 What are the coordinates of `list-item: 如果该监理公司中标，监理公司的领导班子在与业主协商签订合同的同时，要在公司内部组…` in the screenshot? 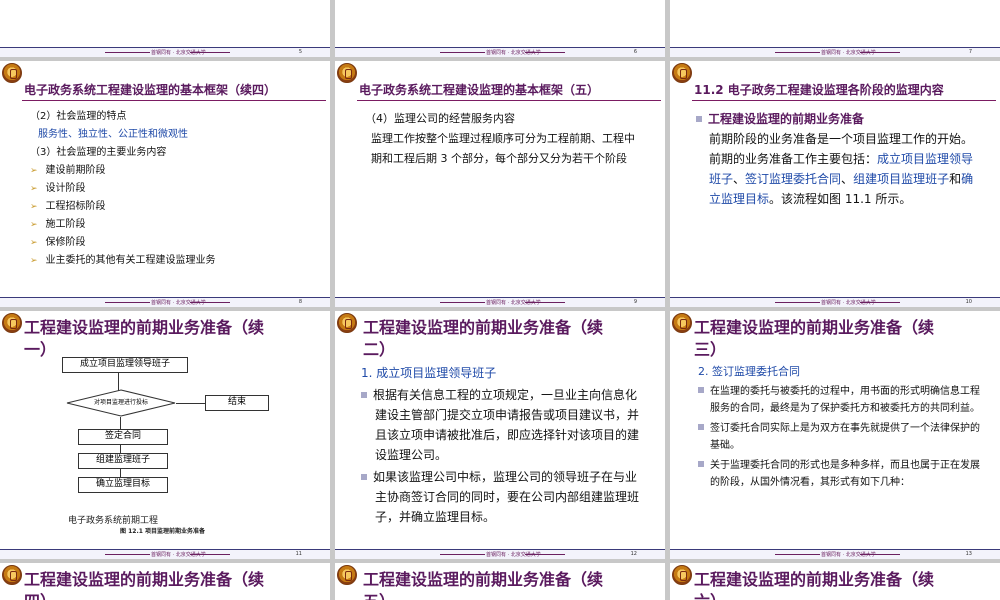 It's located at (501, 497).